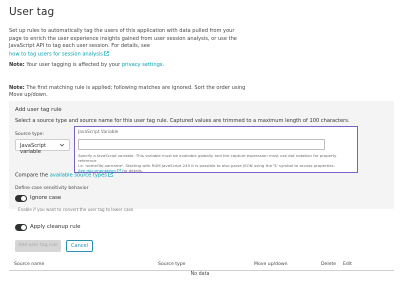 The width and height of the screenshot is (400, 282). Describe the element at coordinates (172, 264) in the screenshot. I see `column-source-type: Source type` at that location.